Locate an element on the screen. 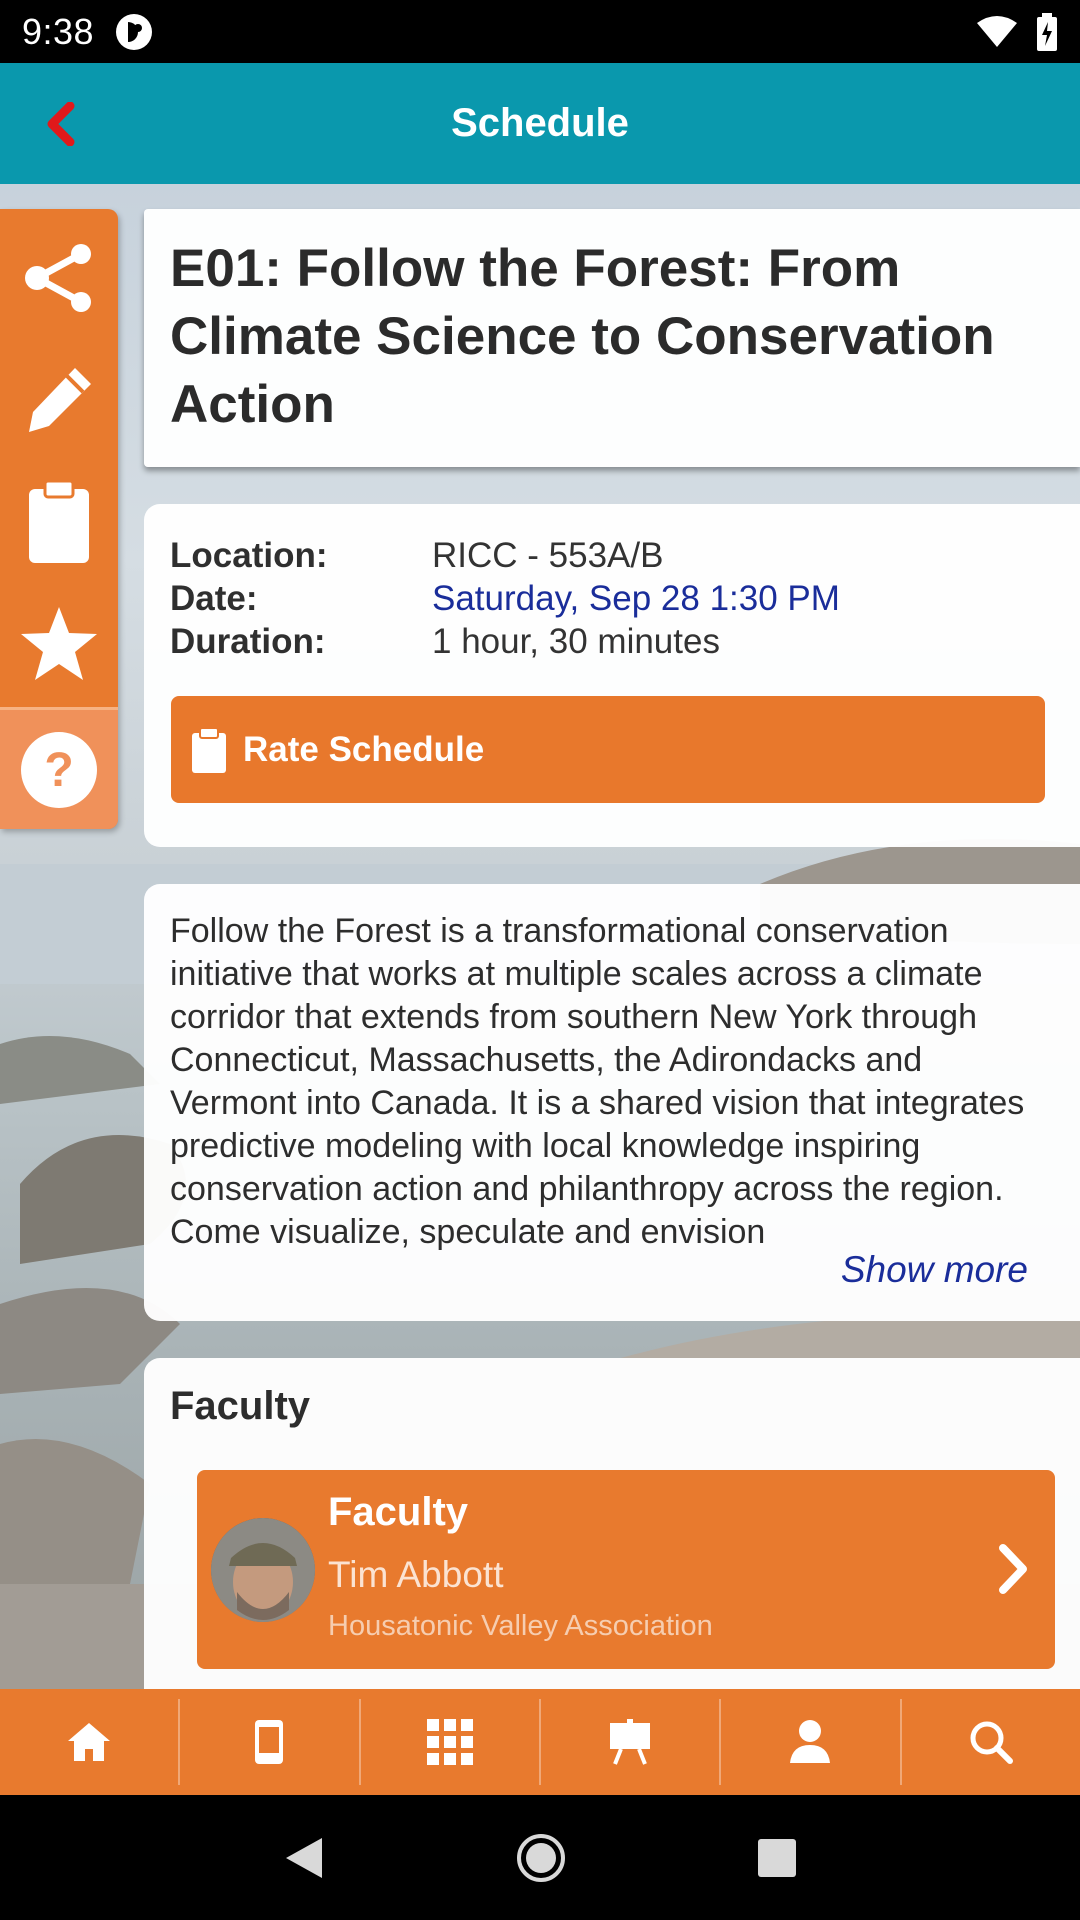  side-toolbar: ? is located at coordinates (59, 519).